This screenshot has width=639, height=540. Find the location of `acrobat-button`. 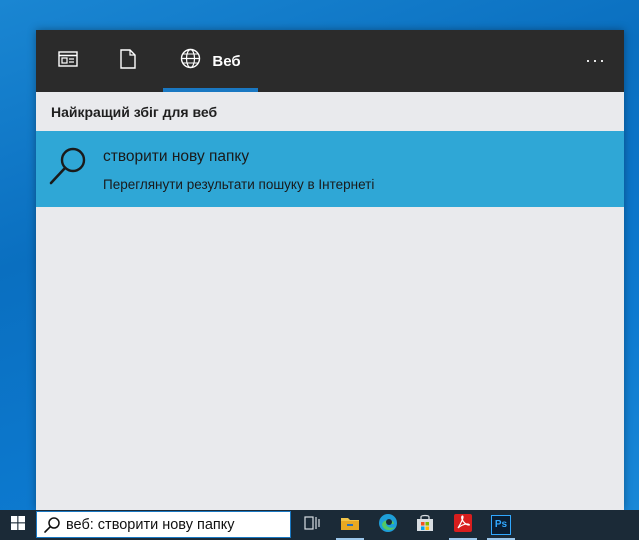

acrobat-button is located at coordinates (463, 525).